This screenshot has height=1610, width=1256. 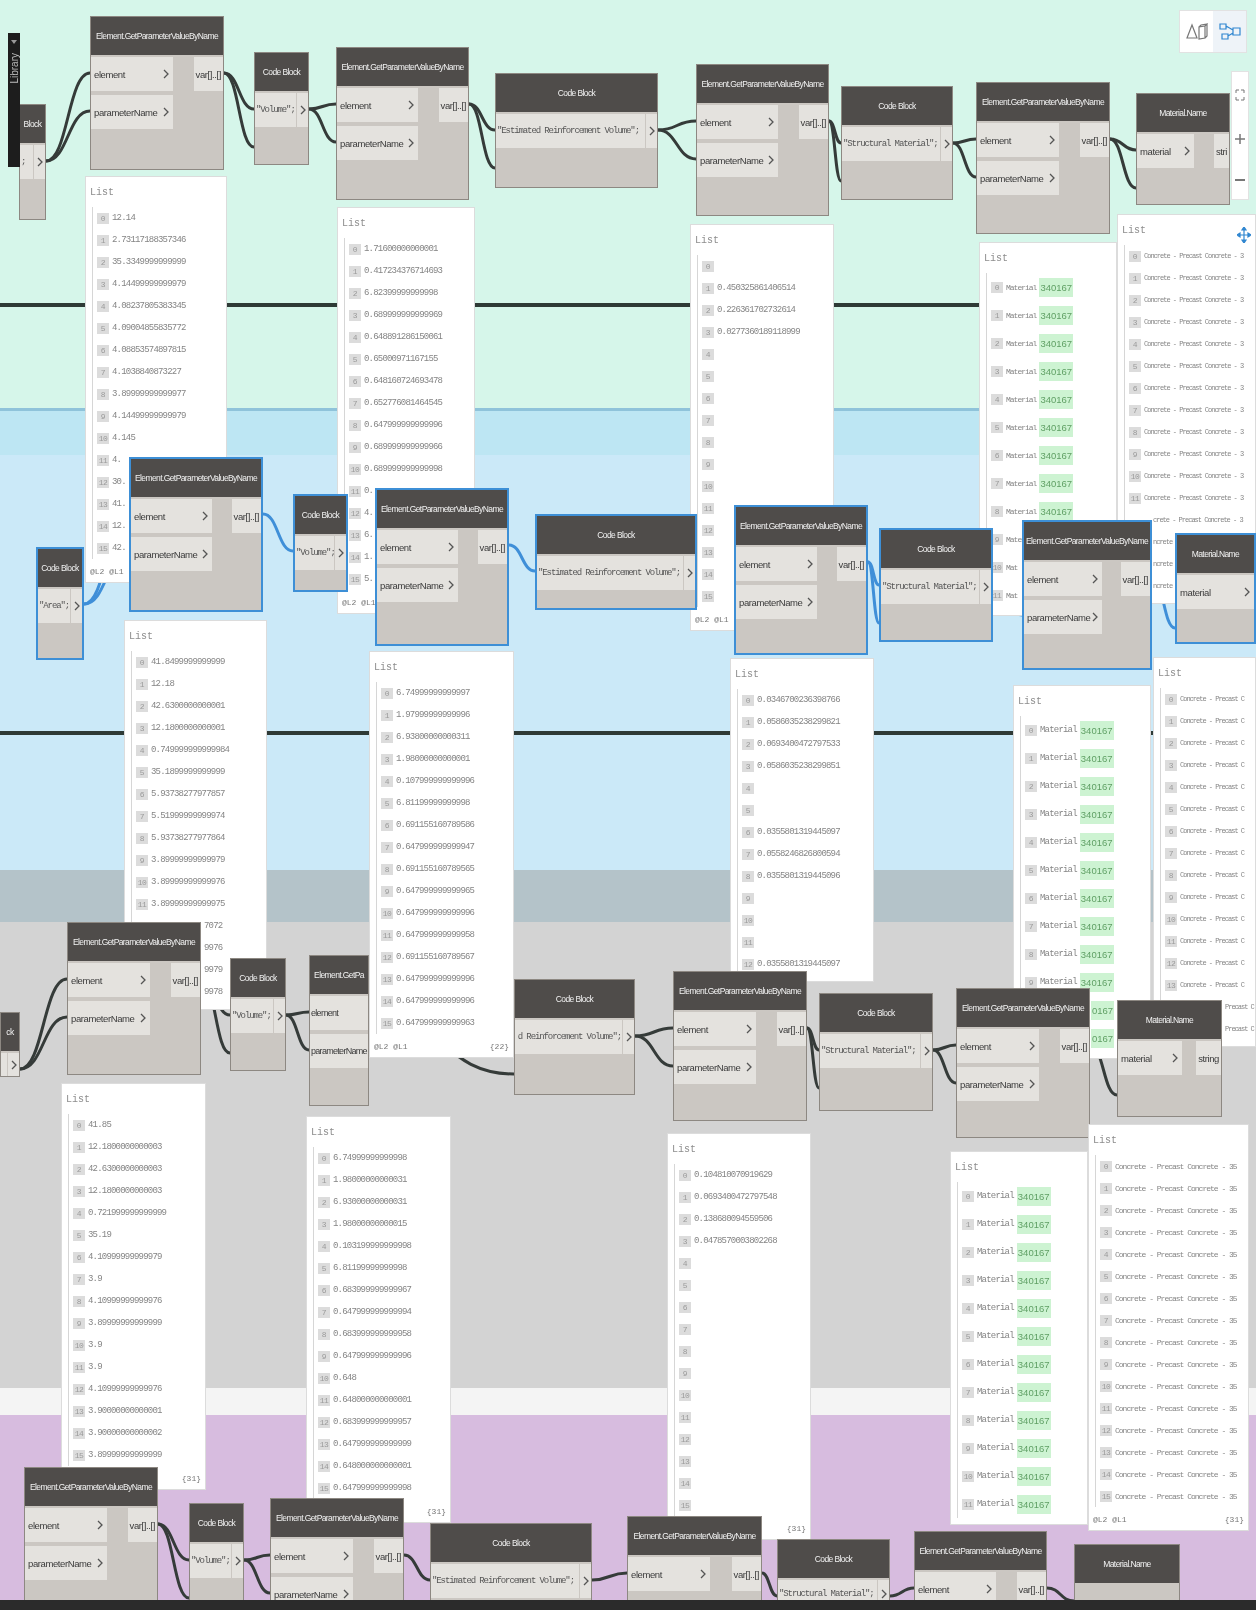 I want to click on material-name-node: Material.Name material stri, so click(x=1183, y=149).